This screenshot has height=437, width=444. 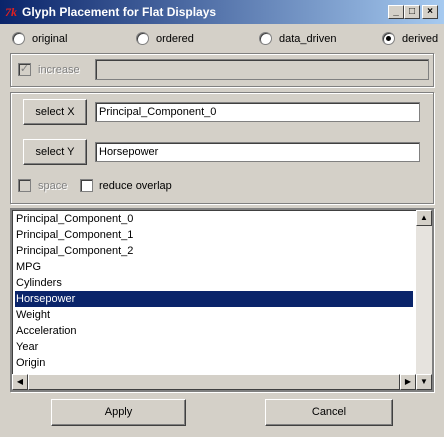 I want to click on list-item: Year, so click(x=214, y=347).